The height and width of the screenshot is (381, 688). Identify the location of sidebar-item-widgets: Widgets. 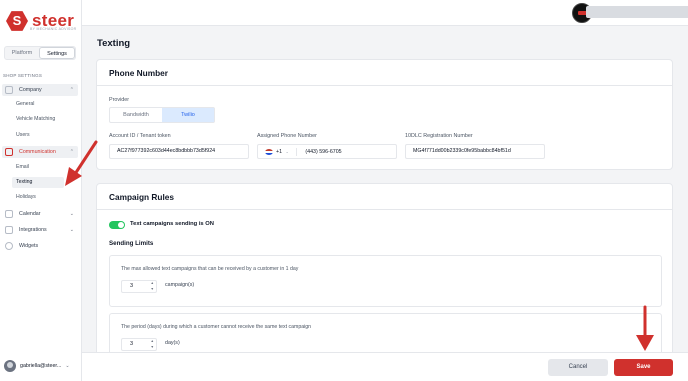
(40, 246).